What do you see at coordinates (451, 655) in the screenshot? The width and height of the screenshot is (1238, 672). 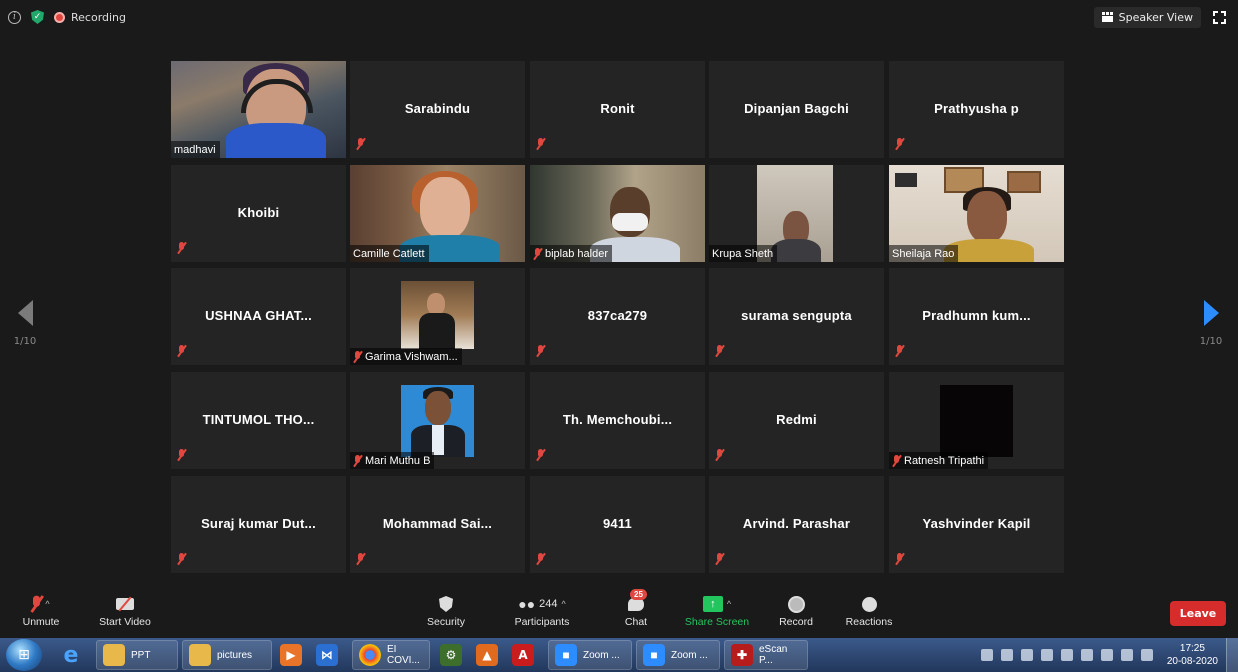 I see `app-icon: ⚙` at bounding box center [451, 655].